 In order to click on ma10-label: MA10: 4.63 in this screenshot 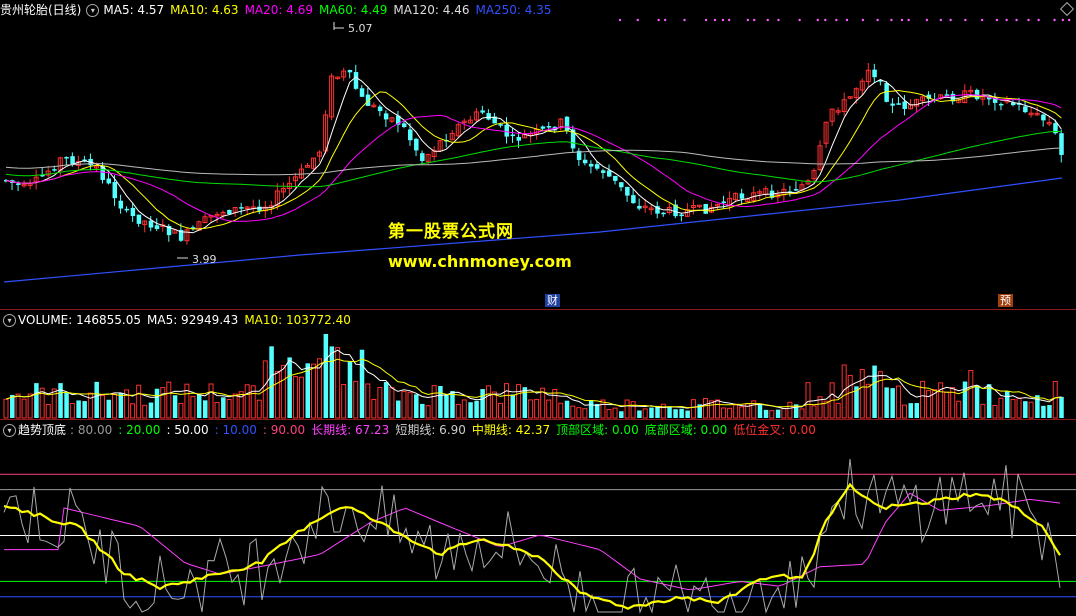, I will do `click(204, 10)`.